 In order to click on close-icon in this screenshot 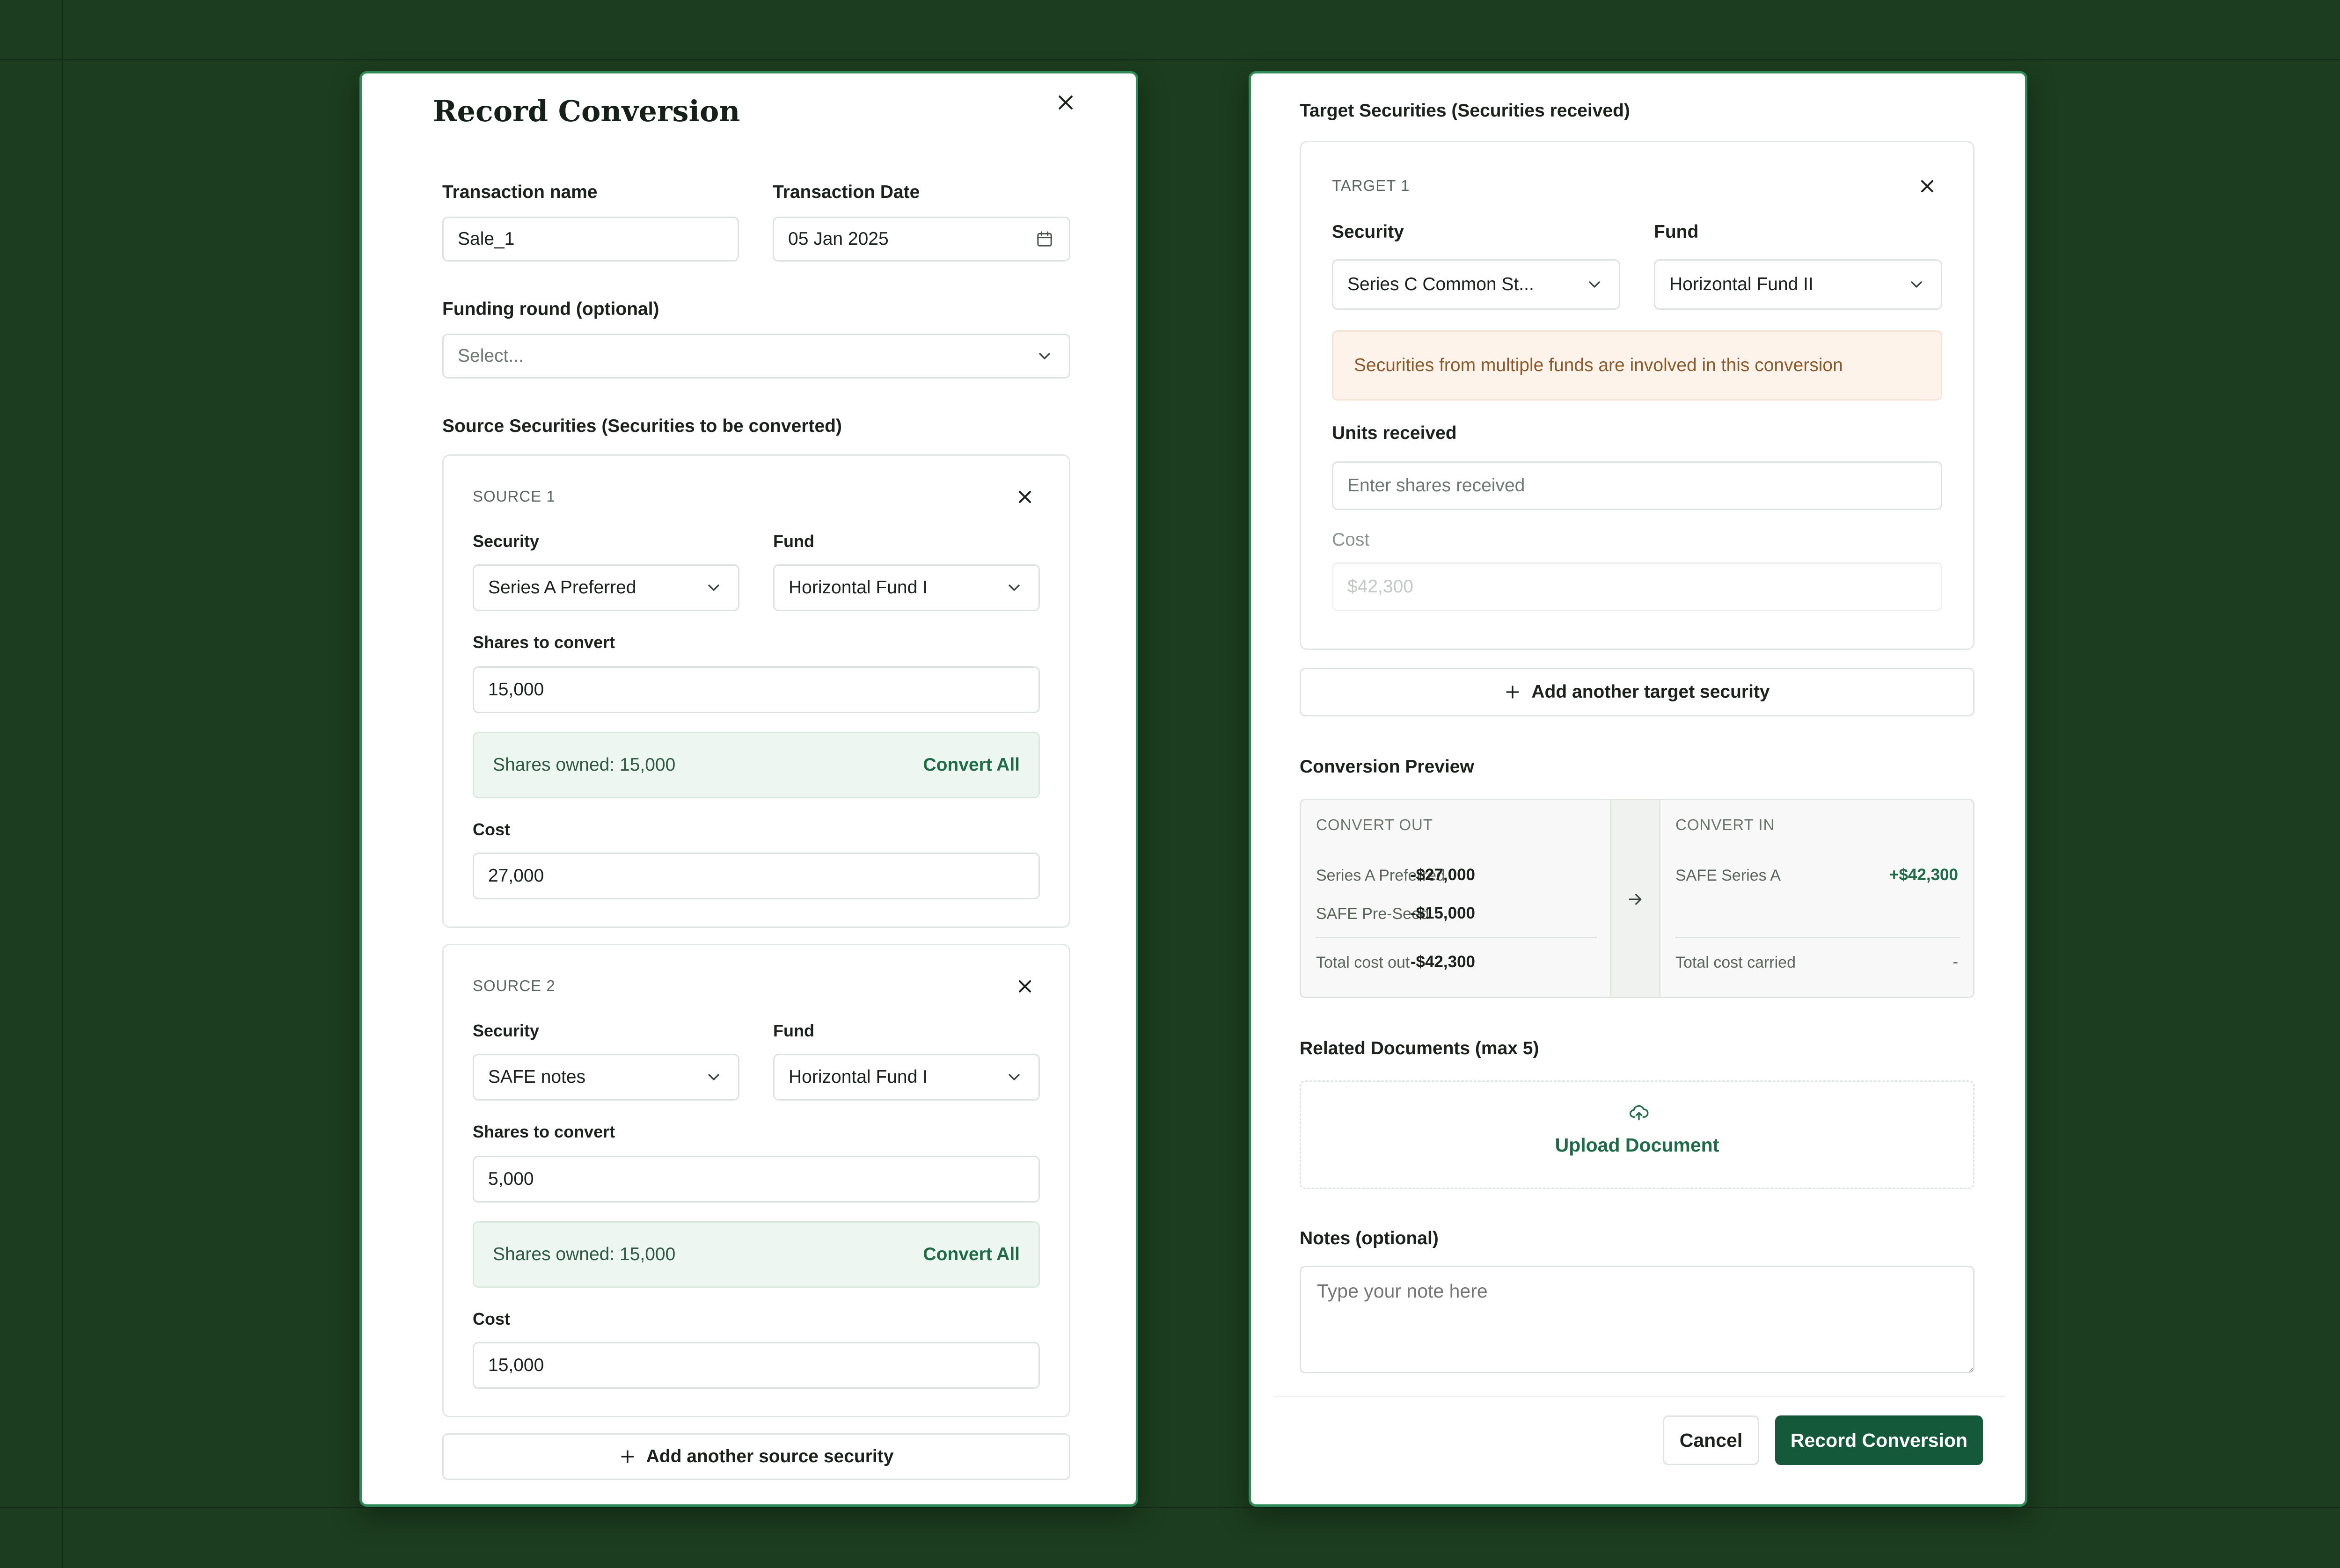, I will do `click(1066, 102)`.